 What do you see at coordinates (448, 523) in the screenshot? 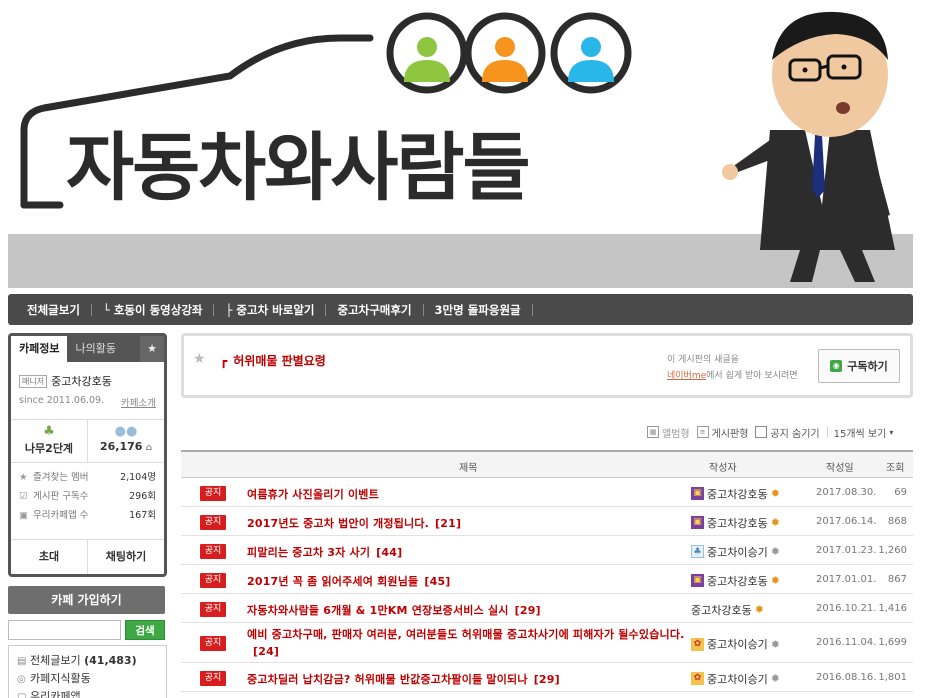
I see `comment-count: [21]` at bounding box center [448, 523].